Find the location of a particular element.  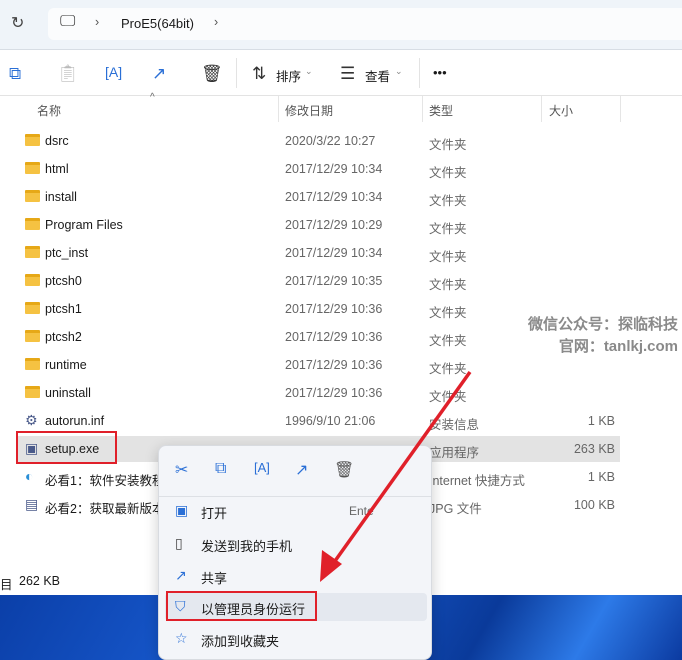

annotation-arrow is located at coordinates (396, 476).